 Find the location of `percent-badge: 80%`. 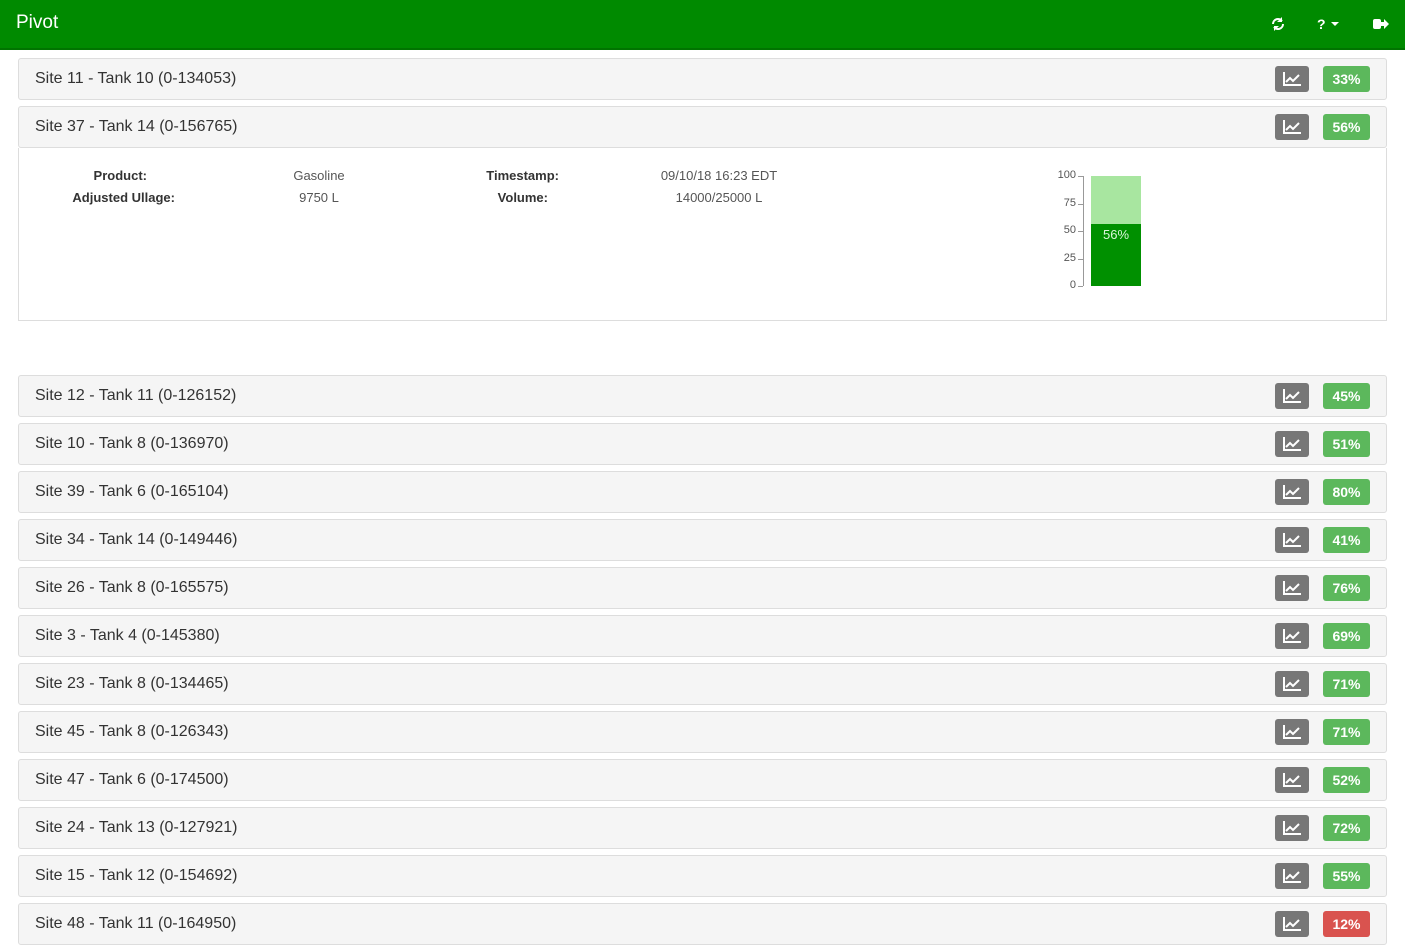

percent-badge: 80% is located at coordinates (1346, 492).